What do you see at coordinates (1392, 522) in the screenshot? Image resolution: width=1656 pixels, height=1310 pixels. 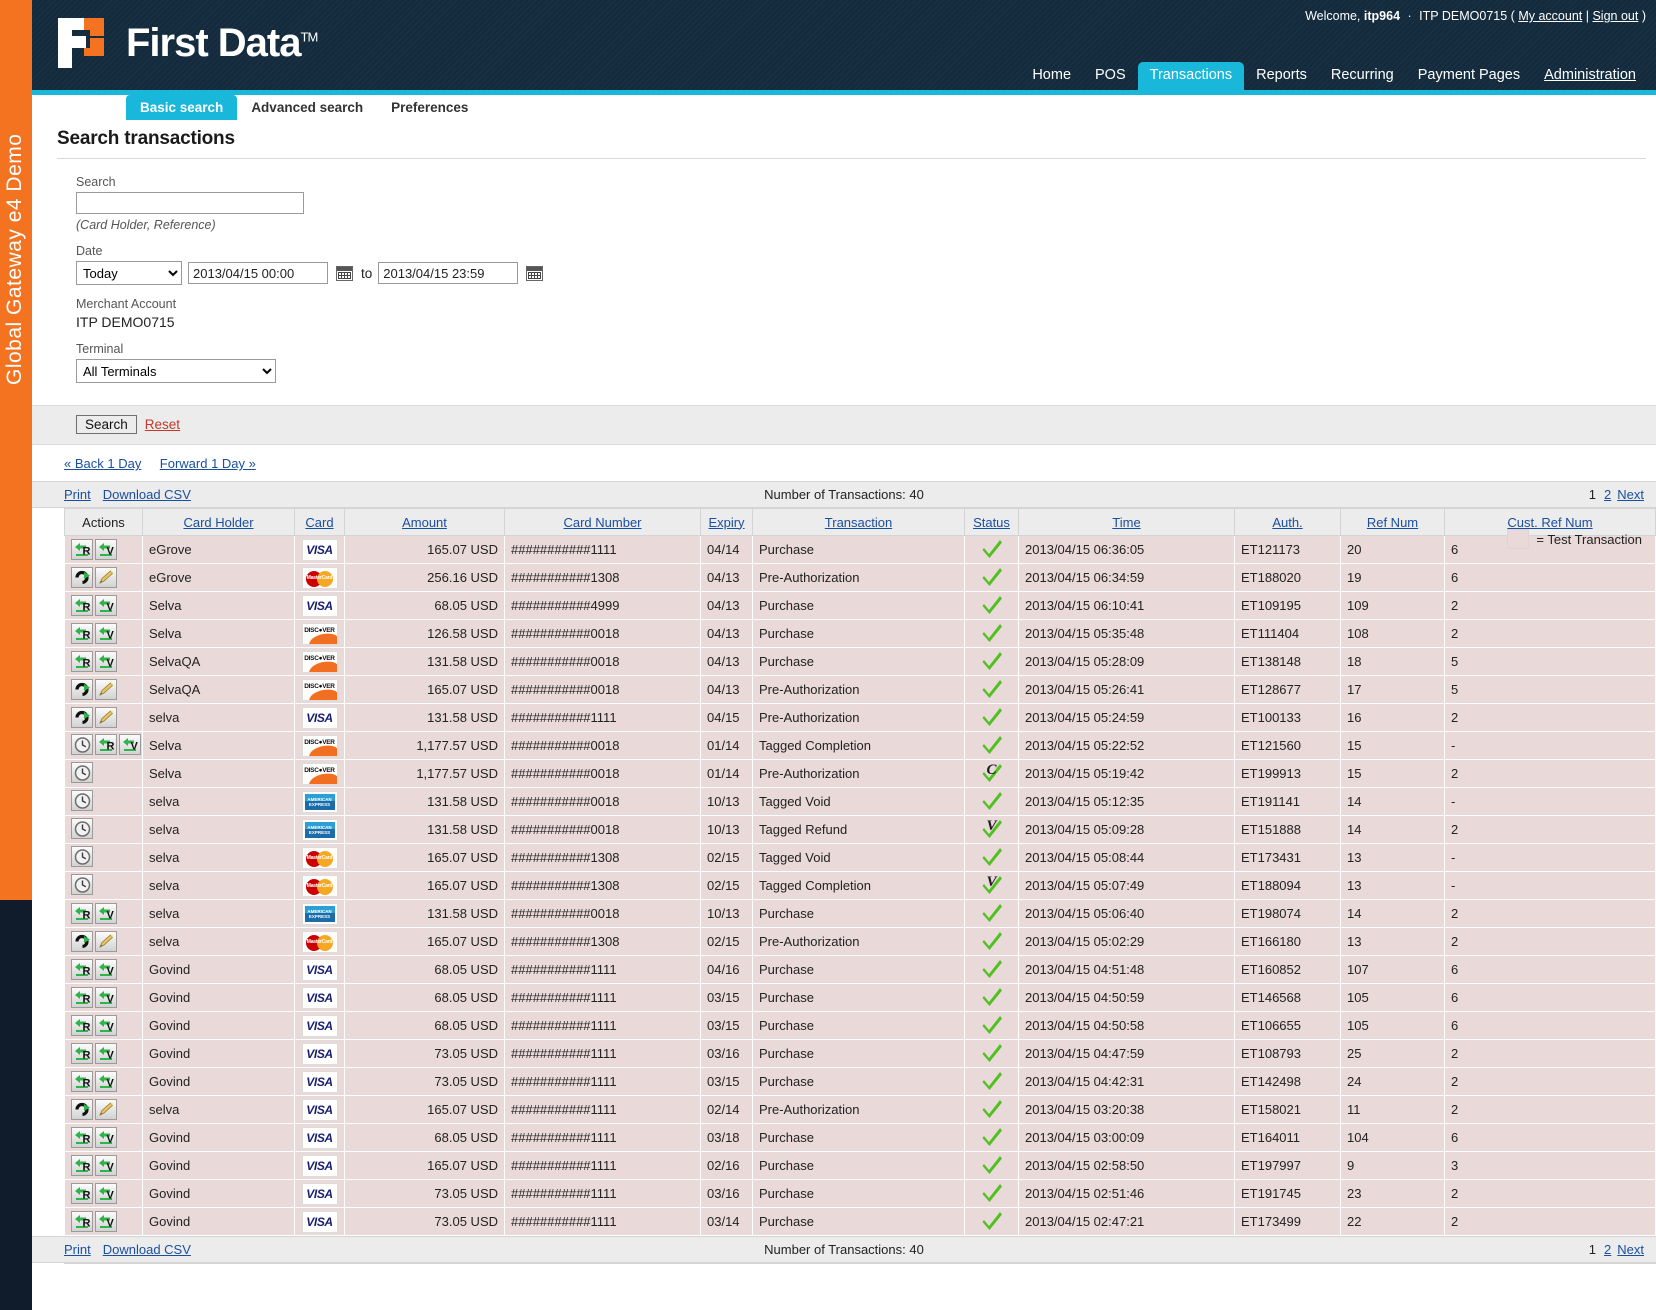 I see `sort-ref-num: Ref Num` at bounding box center [1392, 522].